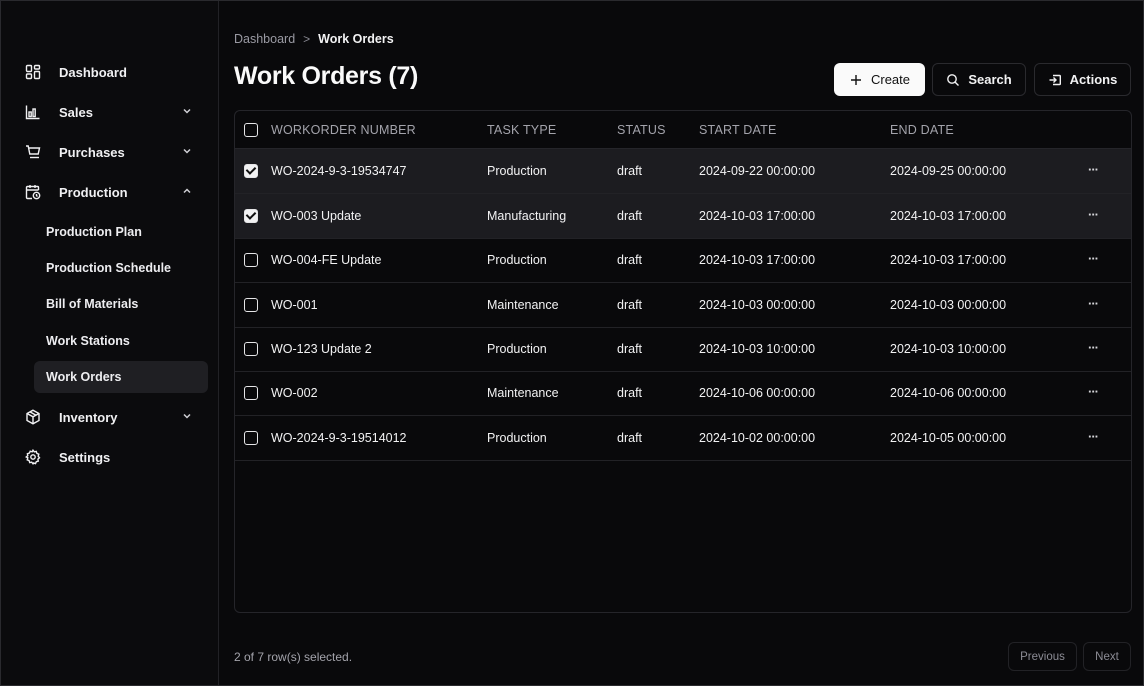 This screenshot has width=1144, height=686. Describe the element at coordinates (264, 39) in the screenshot. I see `breadcrumb-root: Dashboard` at that location.